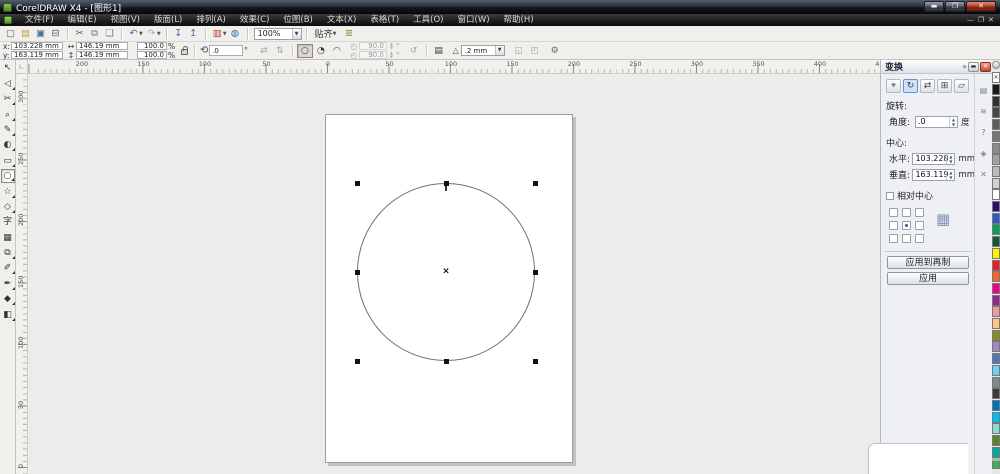 This screenshot has height=474, width=1000. Describe the element at coordinates (235, 33) in the screenshot. I see `corel-online-icon: ◍` at that location.